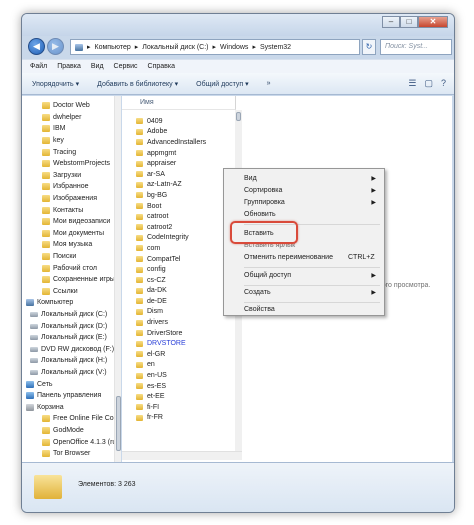 The width and height of the screenshot is (474, 525). I want to click on minimize-button: –, so click(391, 22).